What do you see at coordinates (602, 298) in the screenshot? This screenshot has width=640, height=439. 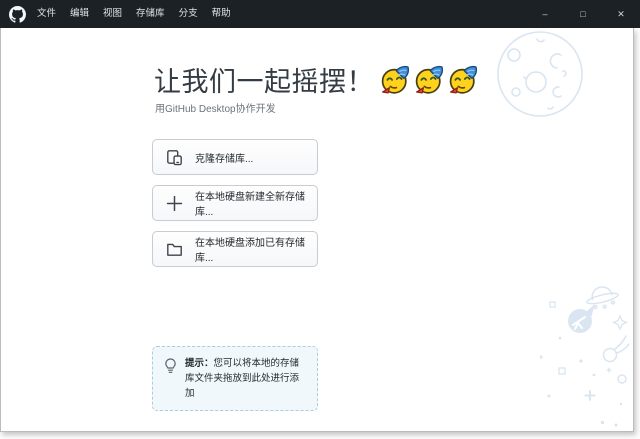 I see `ufo-icon` at bounding box center [602, 298].